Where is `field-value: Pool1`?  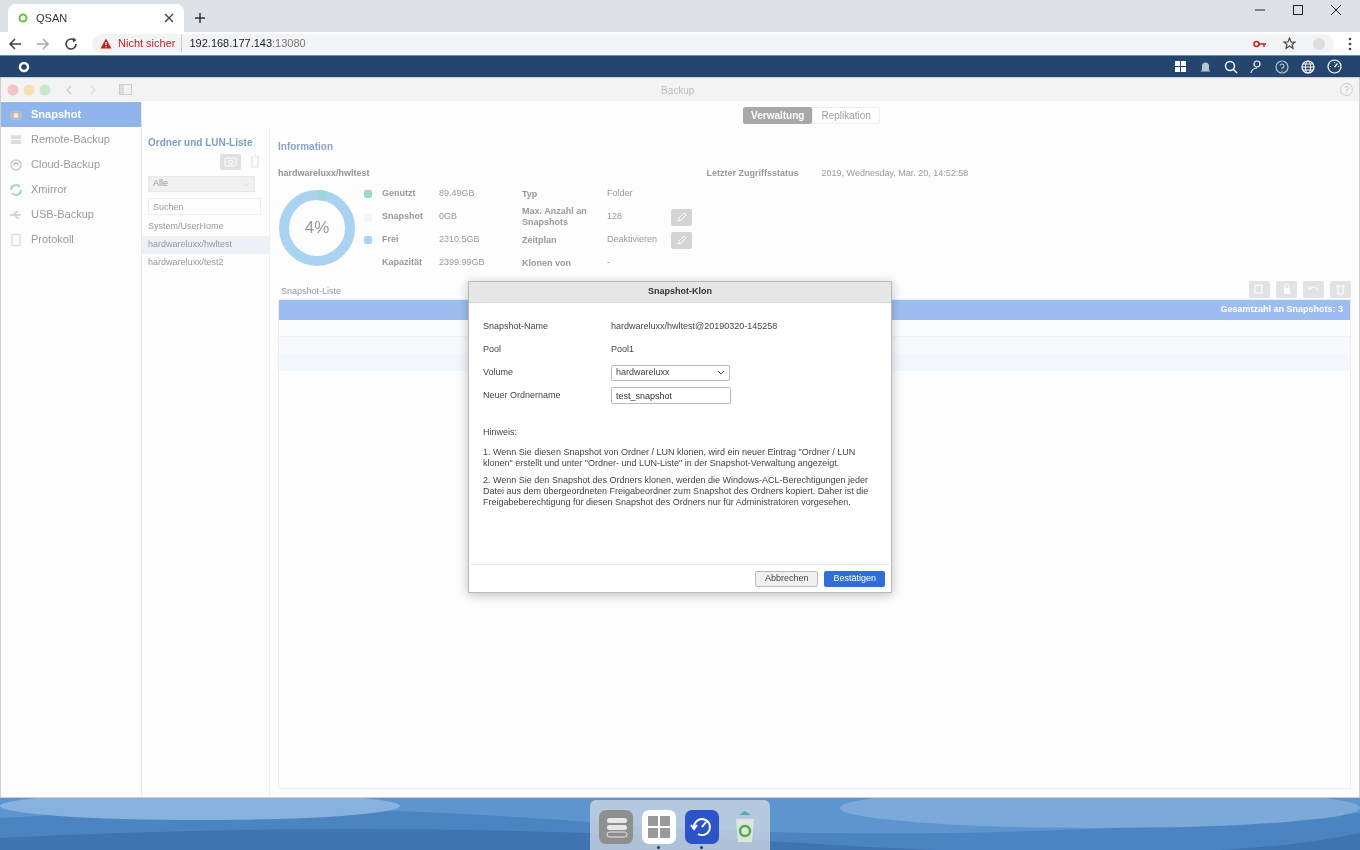 field-value: Pool1 is located at coordinates (623, 349).